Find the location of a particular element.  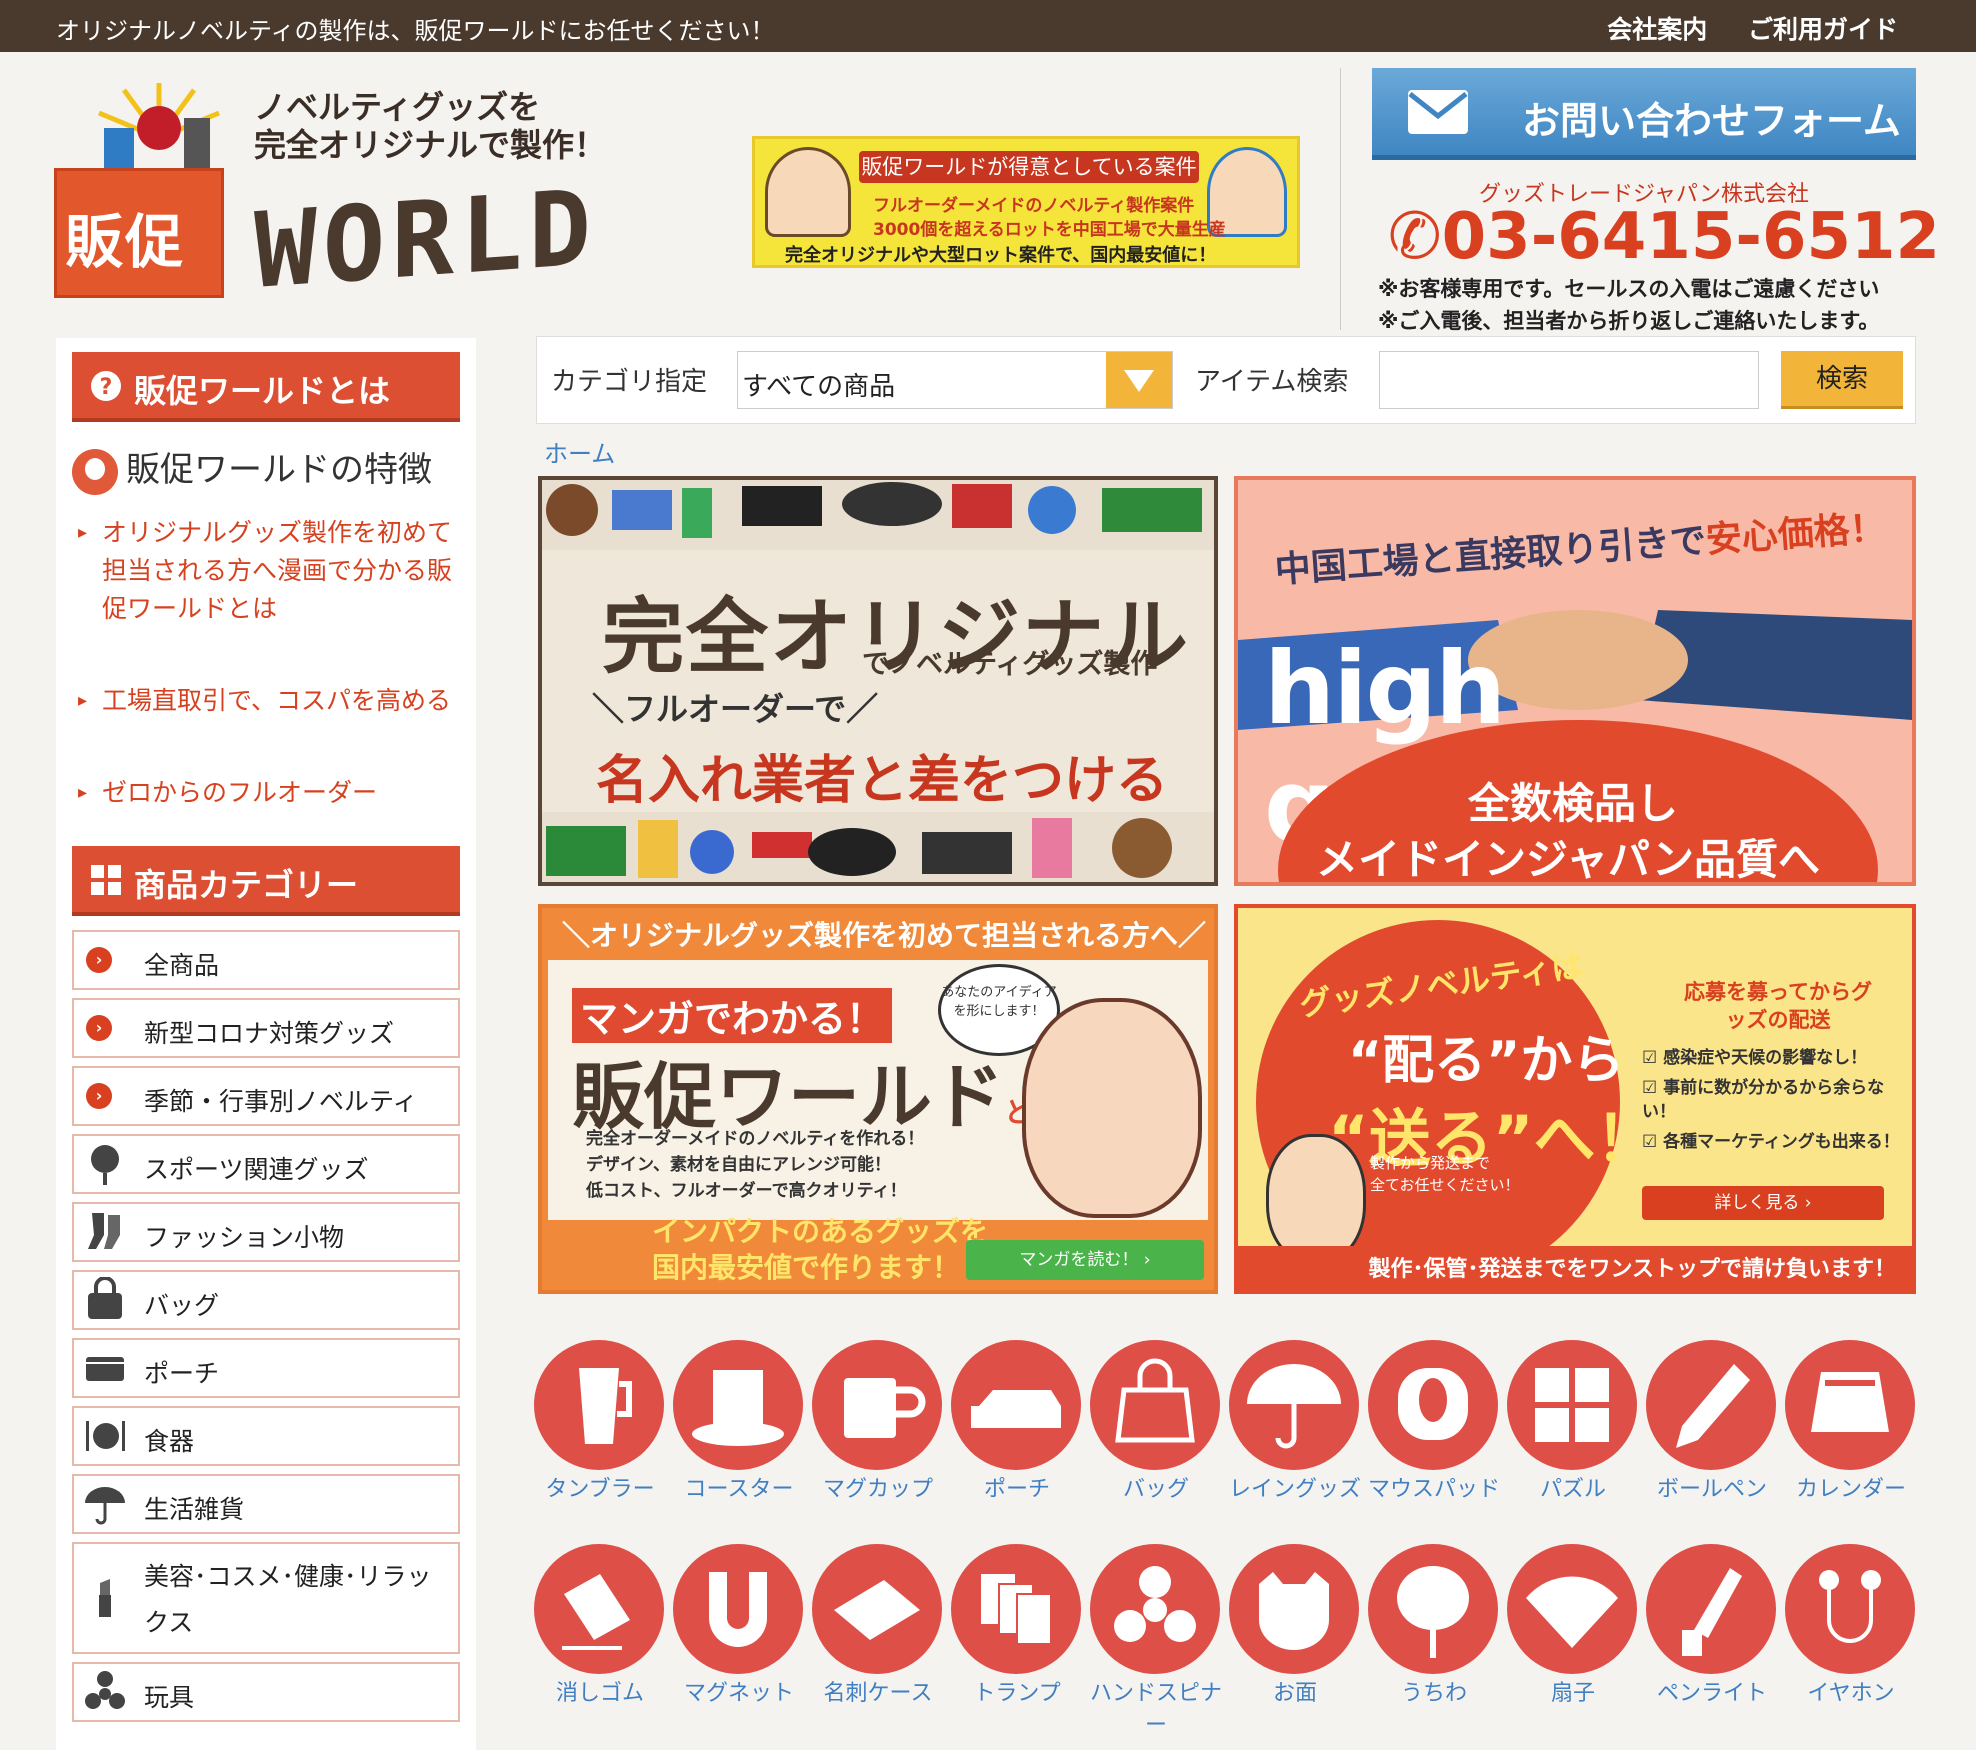

usage-guide-link: ご利用ガイド is located at coordinates (1823, 29).